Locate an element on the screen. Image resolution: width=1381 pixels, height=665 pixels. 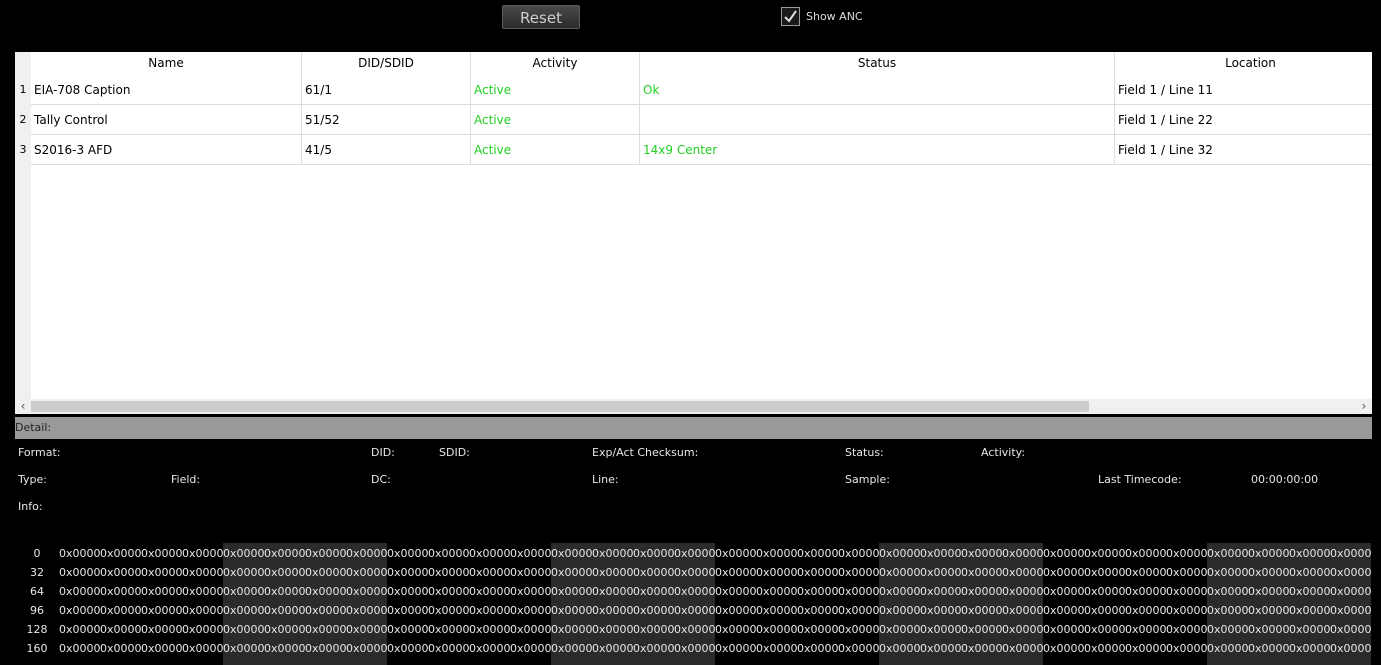
show-anc-checkbox: Show ANC is located at coordinates (822, 16).